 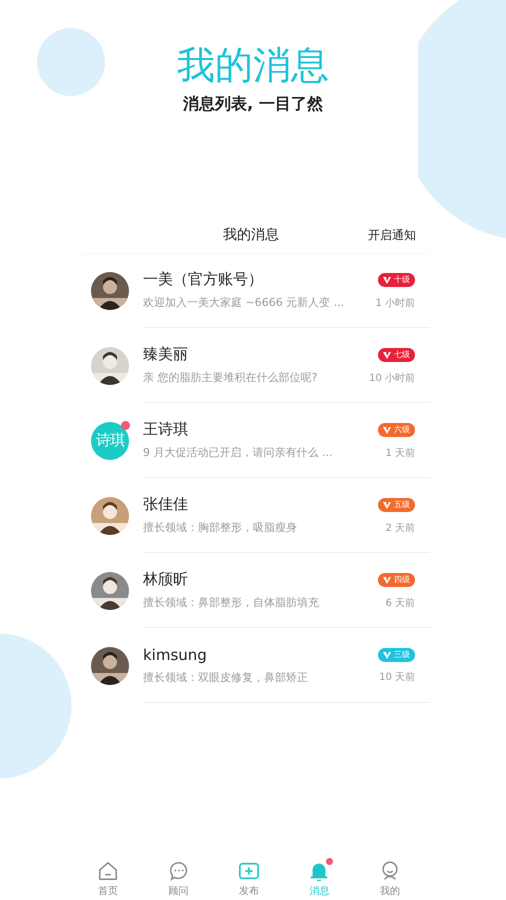 I want to click on level-badge: 十级, so click(x=396, y=279).